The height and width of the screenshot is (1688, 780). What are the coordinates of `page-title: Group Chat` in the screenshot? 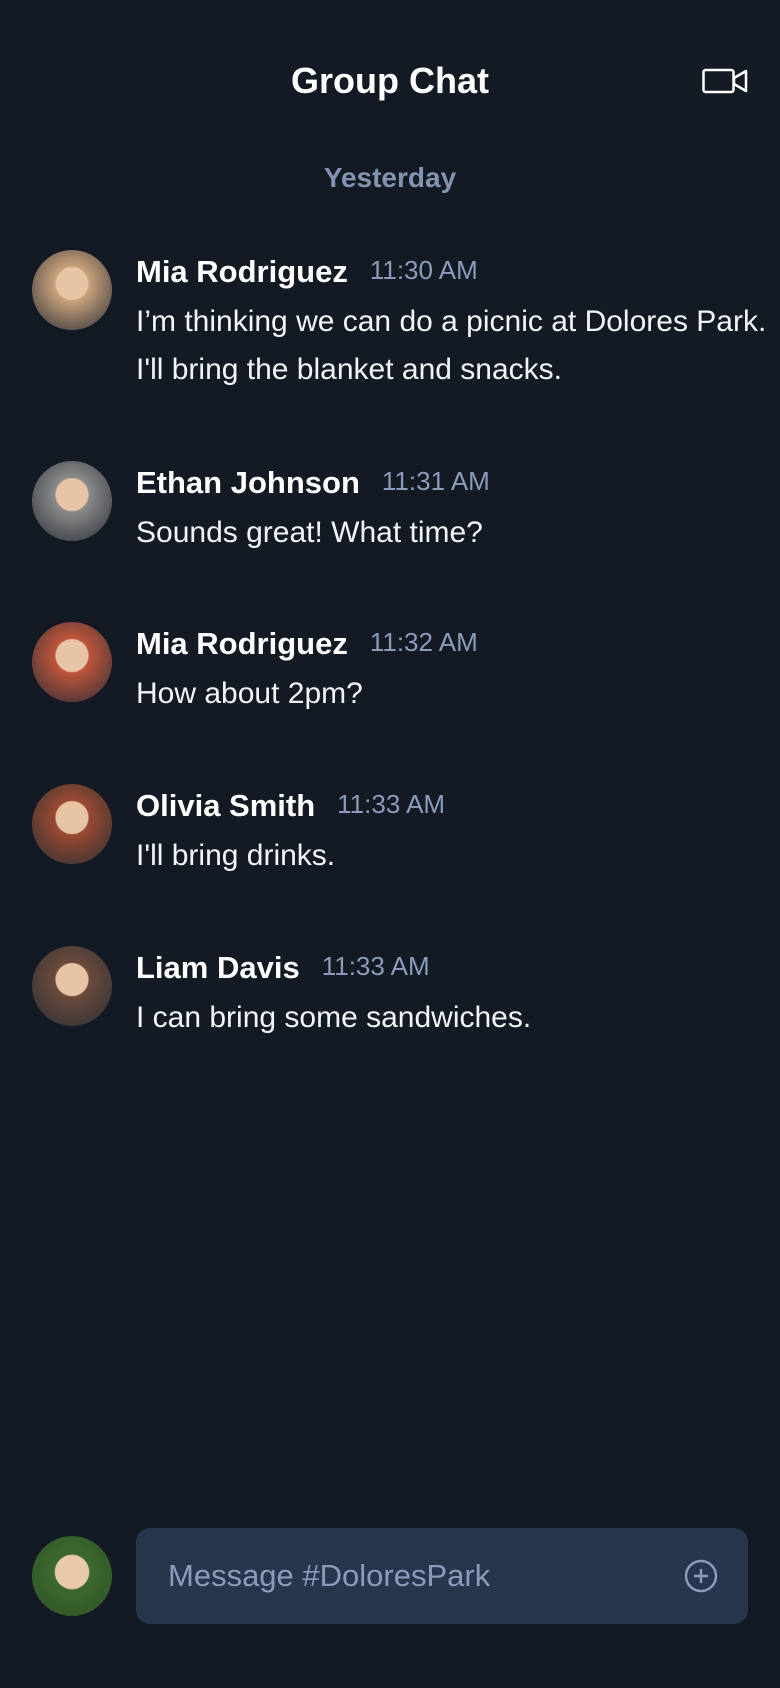 It's located at (390, 80).